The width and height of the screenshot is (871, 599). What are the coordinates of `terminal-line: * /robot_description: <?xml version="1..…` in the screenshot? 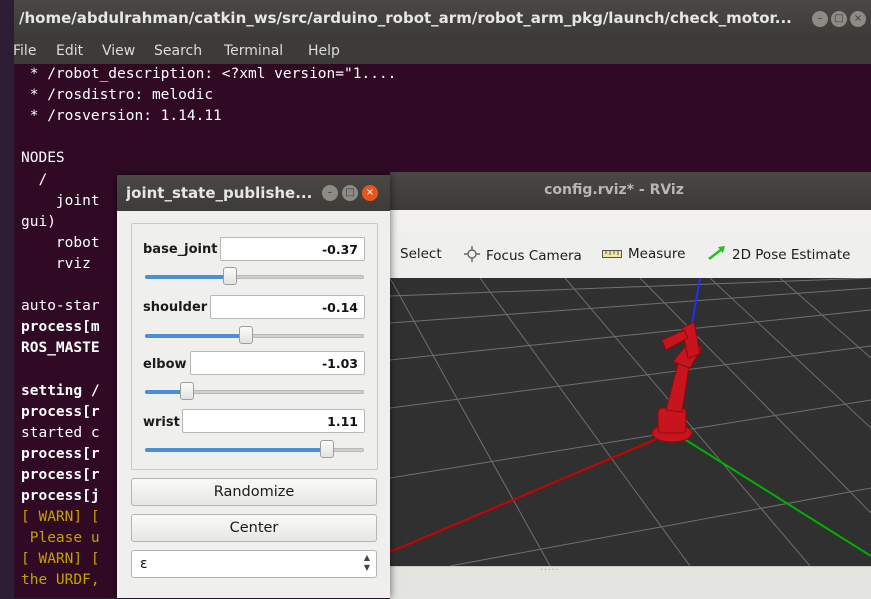 It's located at (209, 74).